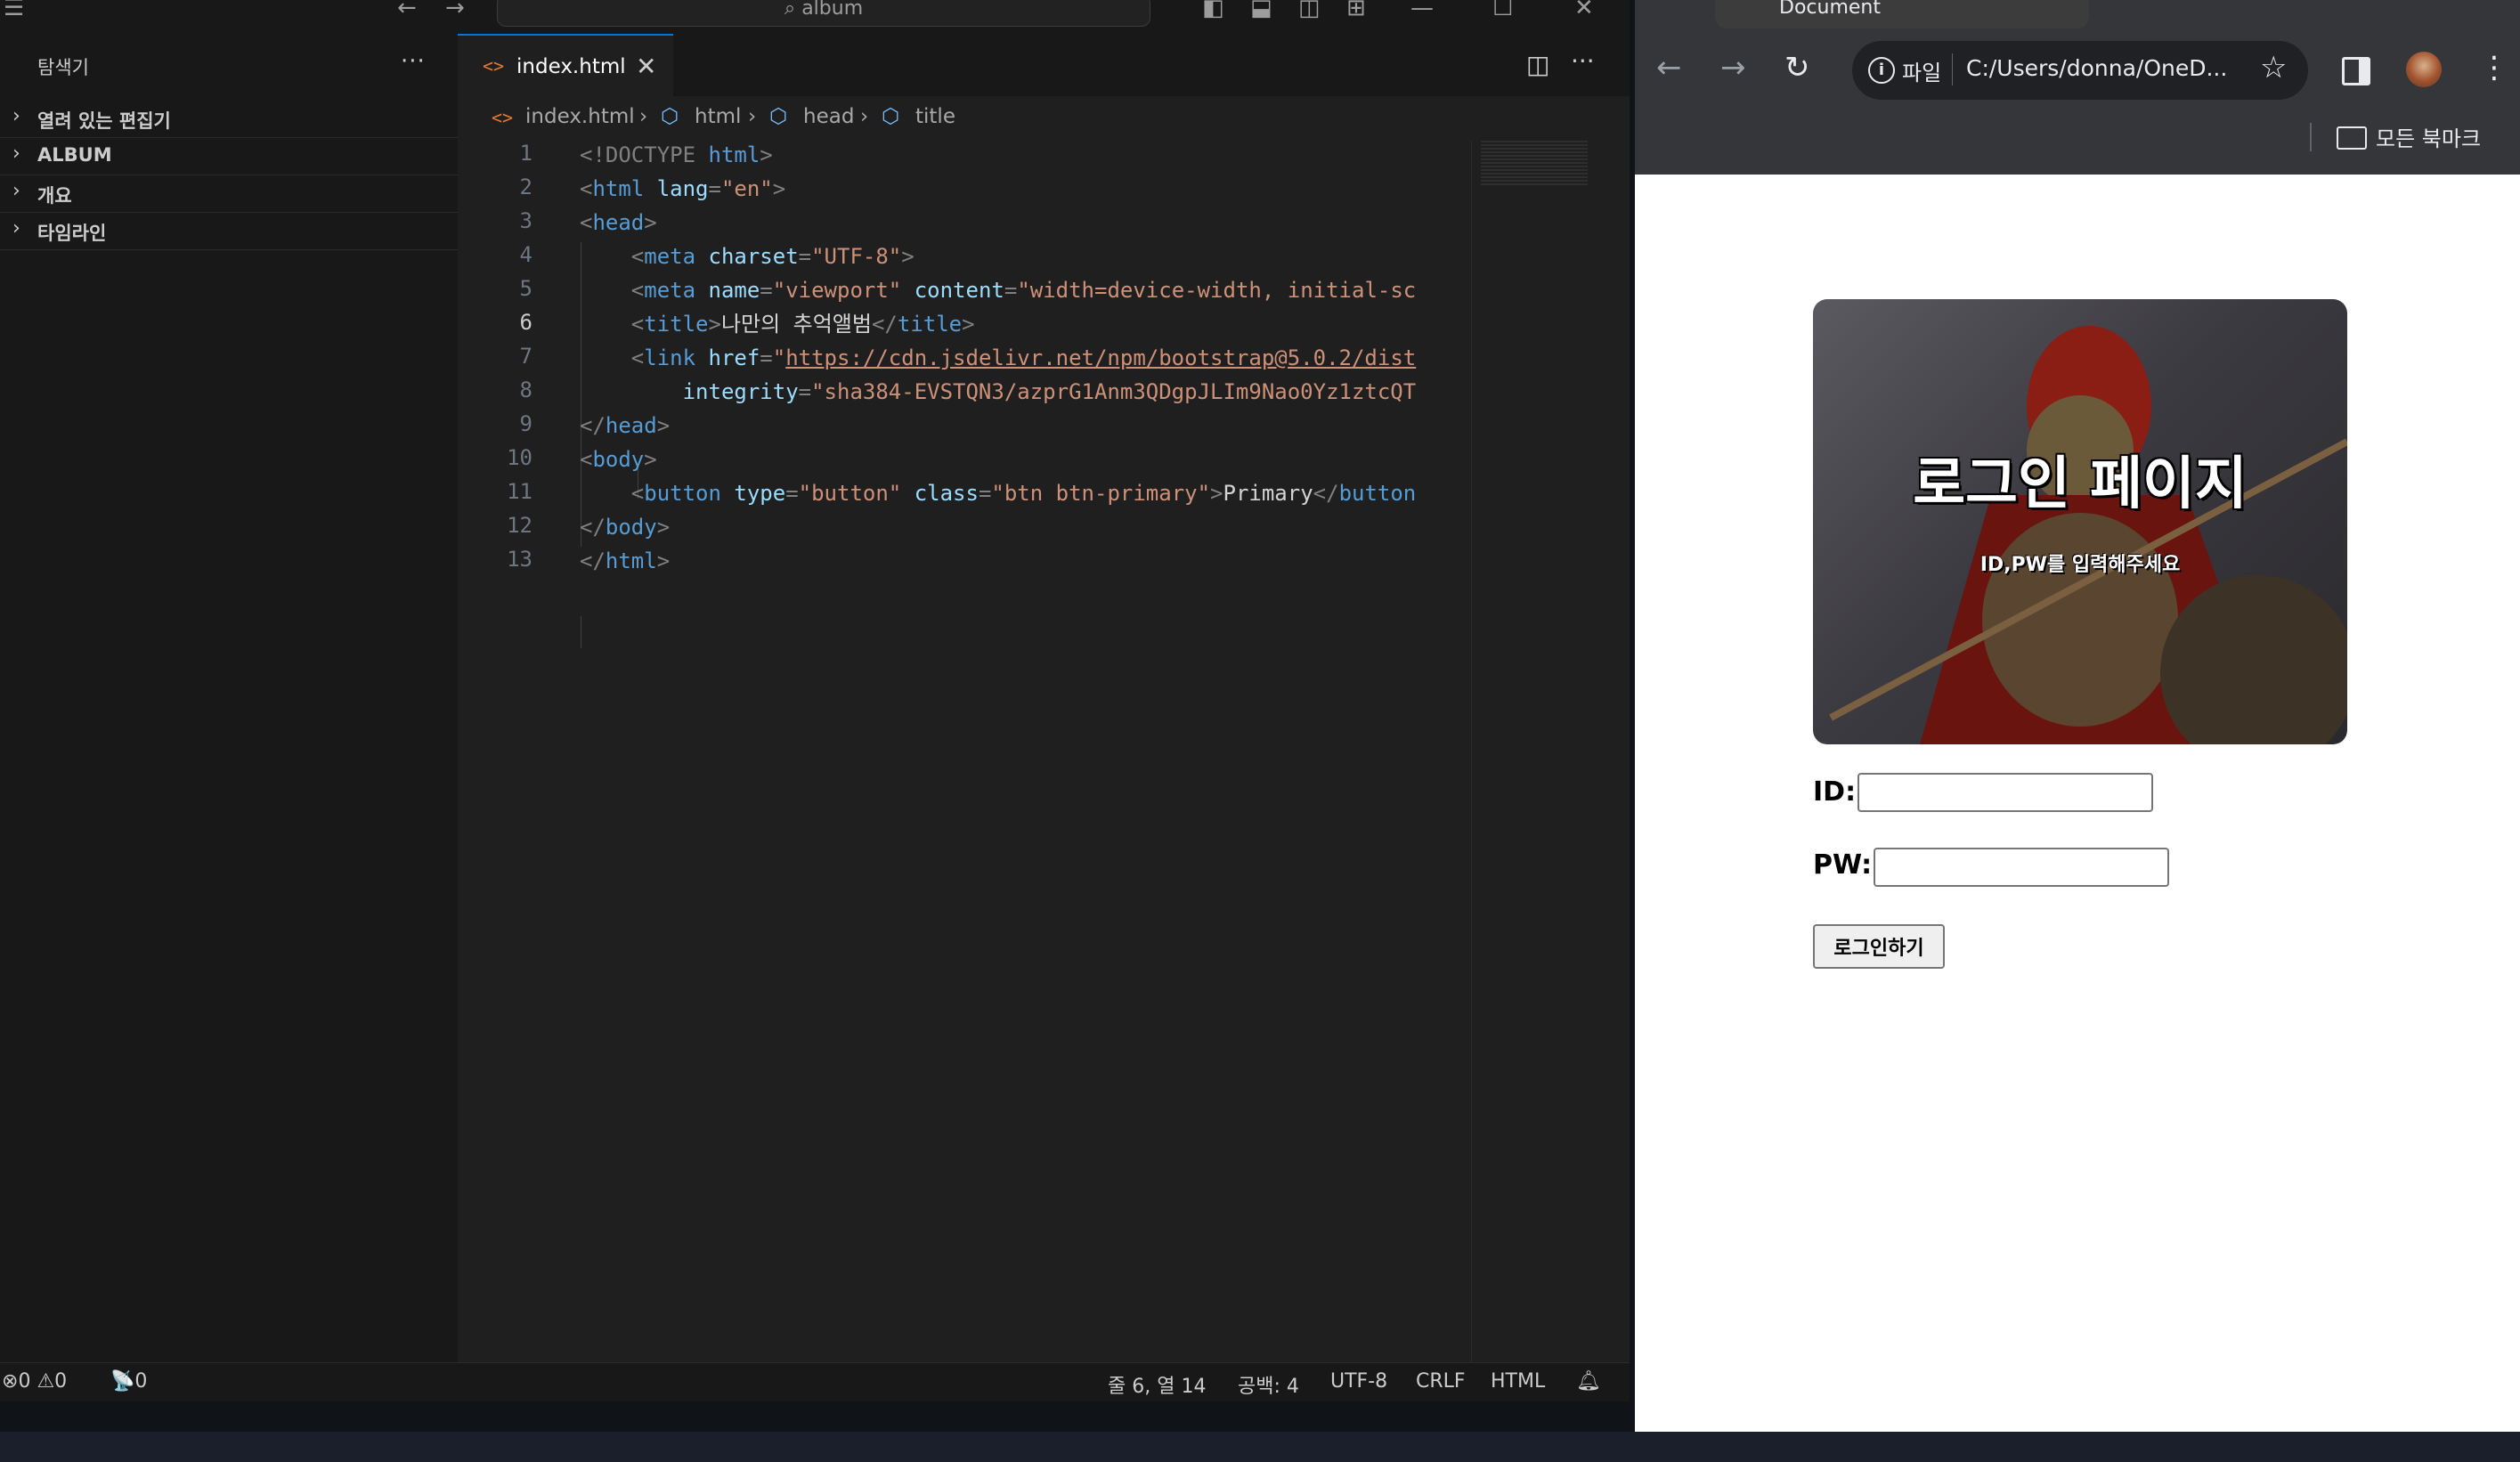  What do you see at coordinates (580, 116) in the screenshot?
I see `breadcrumb-item-file: index.html` at bounding box center [580, 116].